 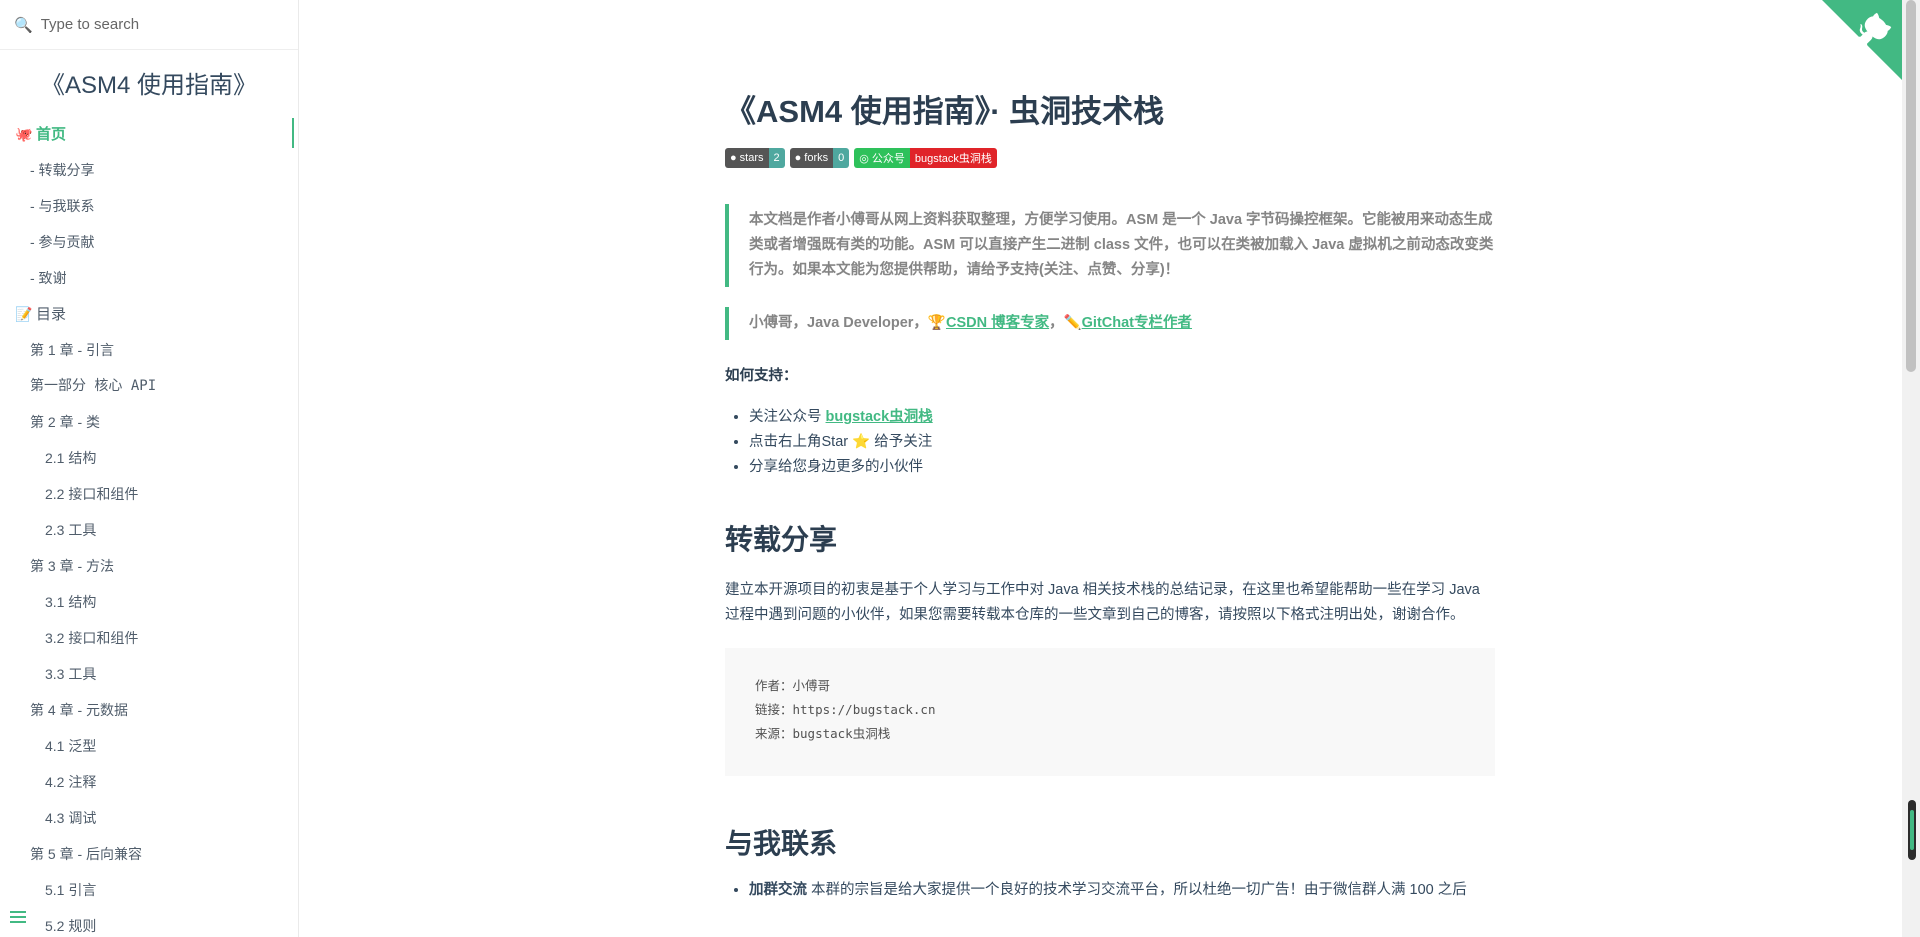 I want to click on sidebar-item: 4.1 泛型, so click(x=149, y=746).